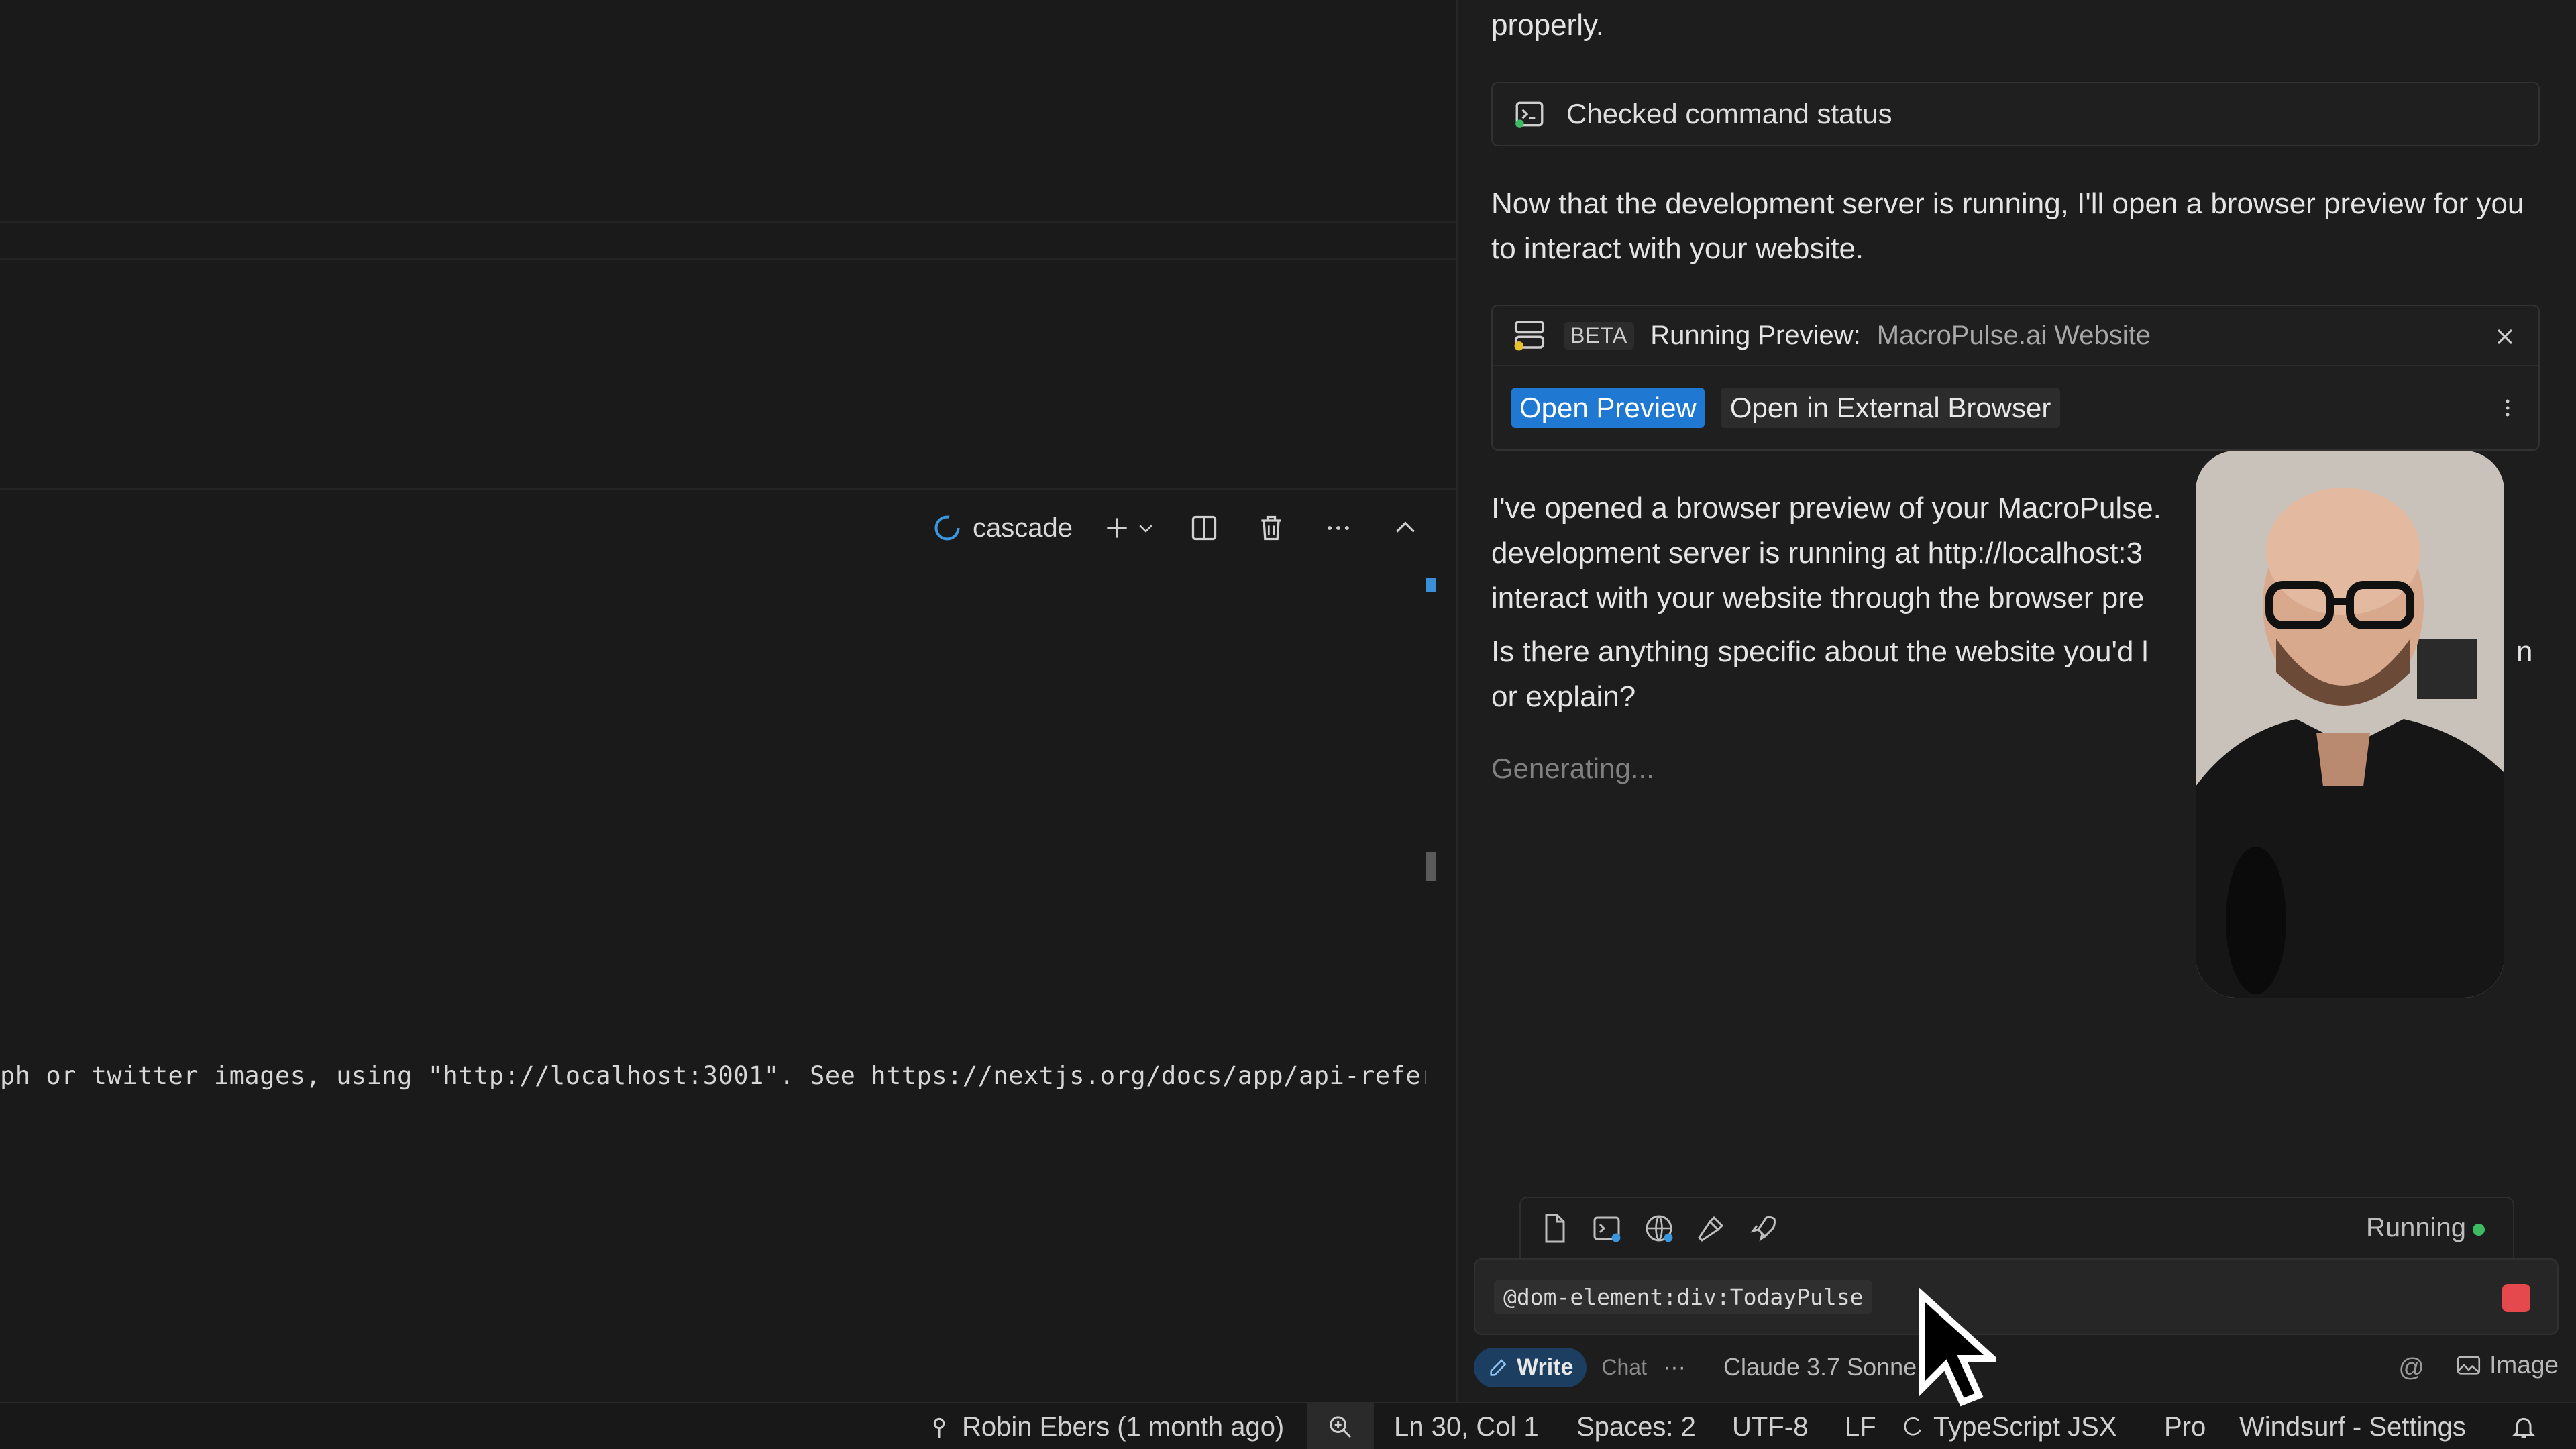 The image size is (2576, 1449). I want to click on split-icon, so click(1204, 528).